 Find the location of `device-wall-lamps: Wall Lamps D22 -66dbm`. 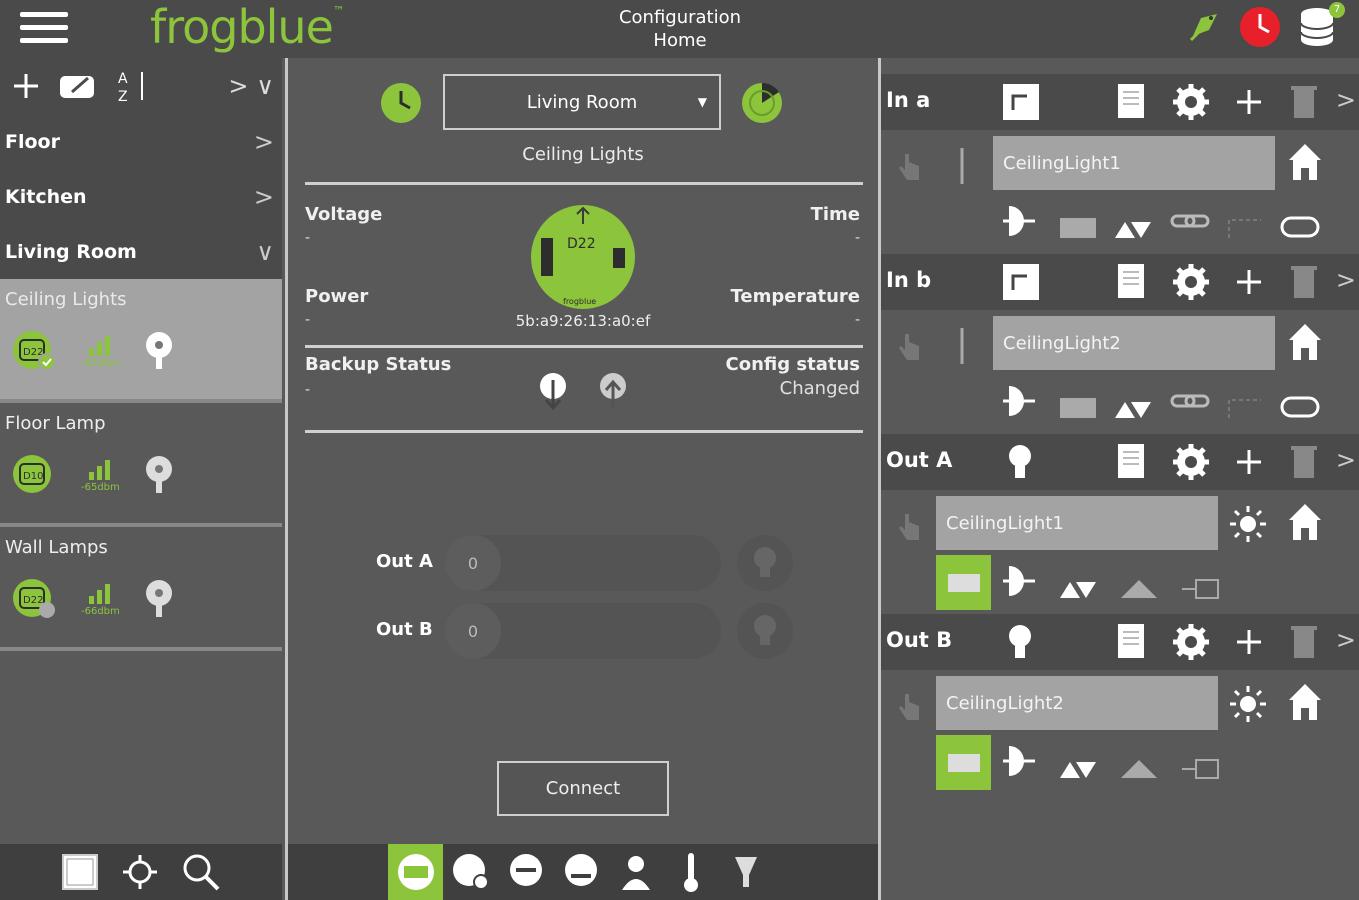

device-wall-lamps: Wall Lamps D22 -66dbm is located at coordinates (141, 589).